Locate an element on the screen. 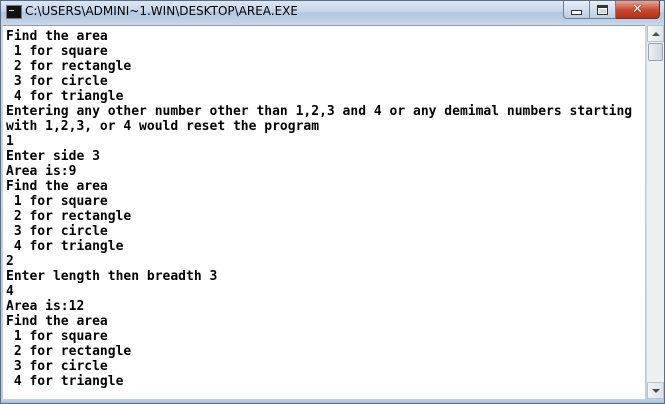 The height and width of the screenshot is (404, 665). scrollbar-thumb is located at coordinates (655, 52).